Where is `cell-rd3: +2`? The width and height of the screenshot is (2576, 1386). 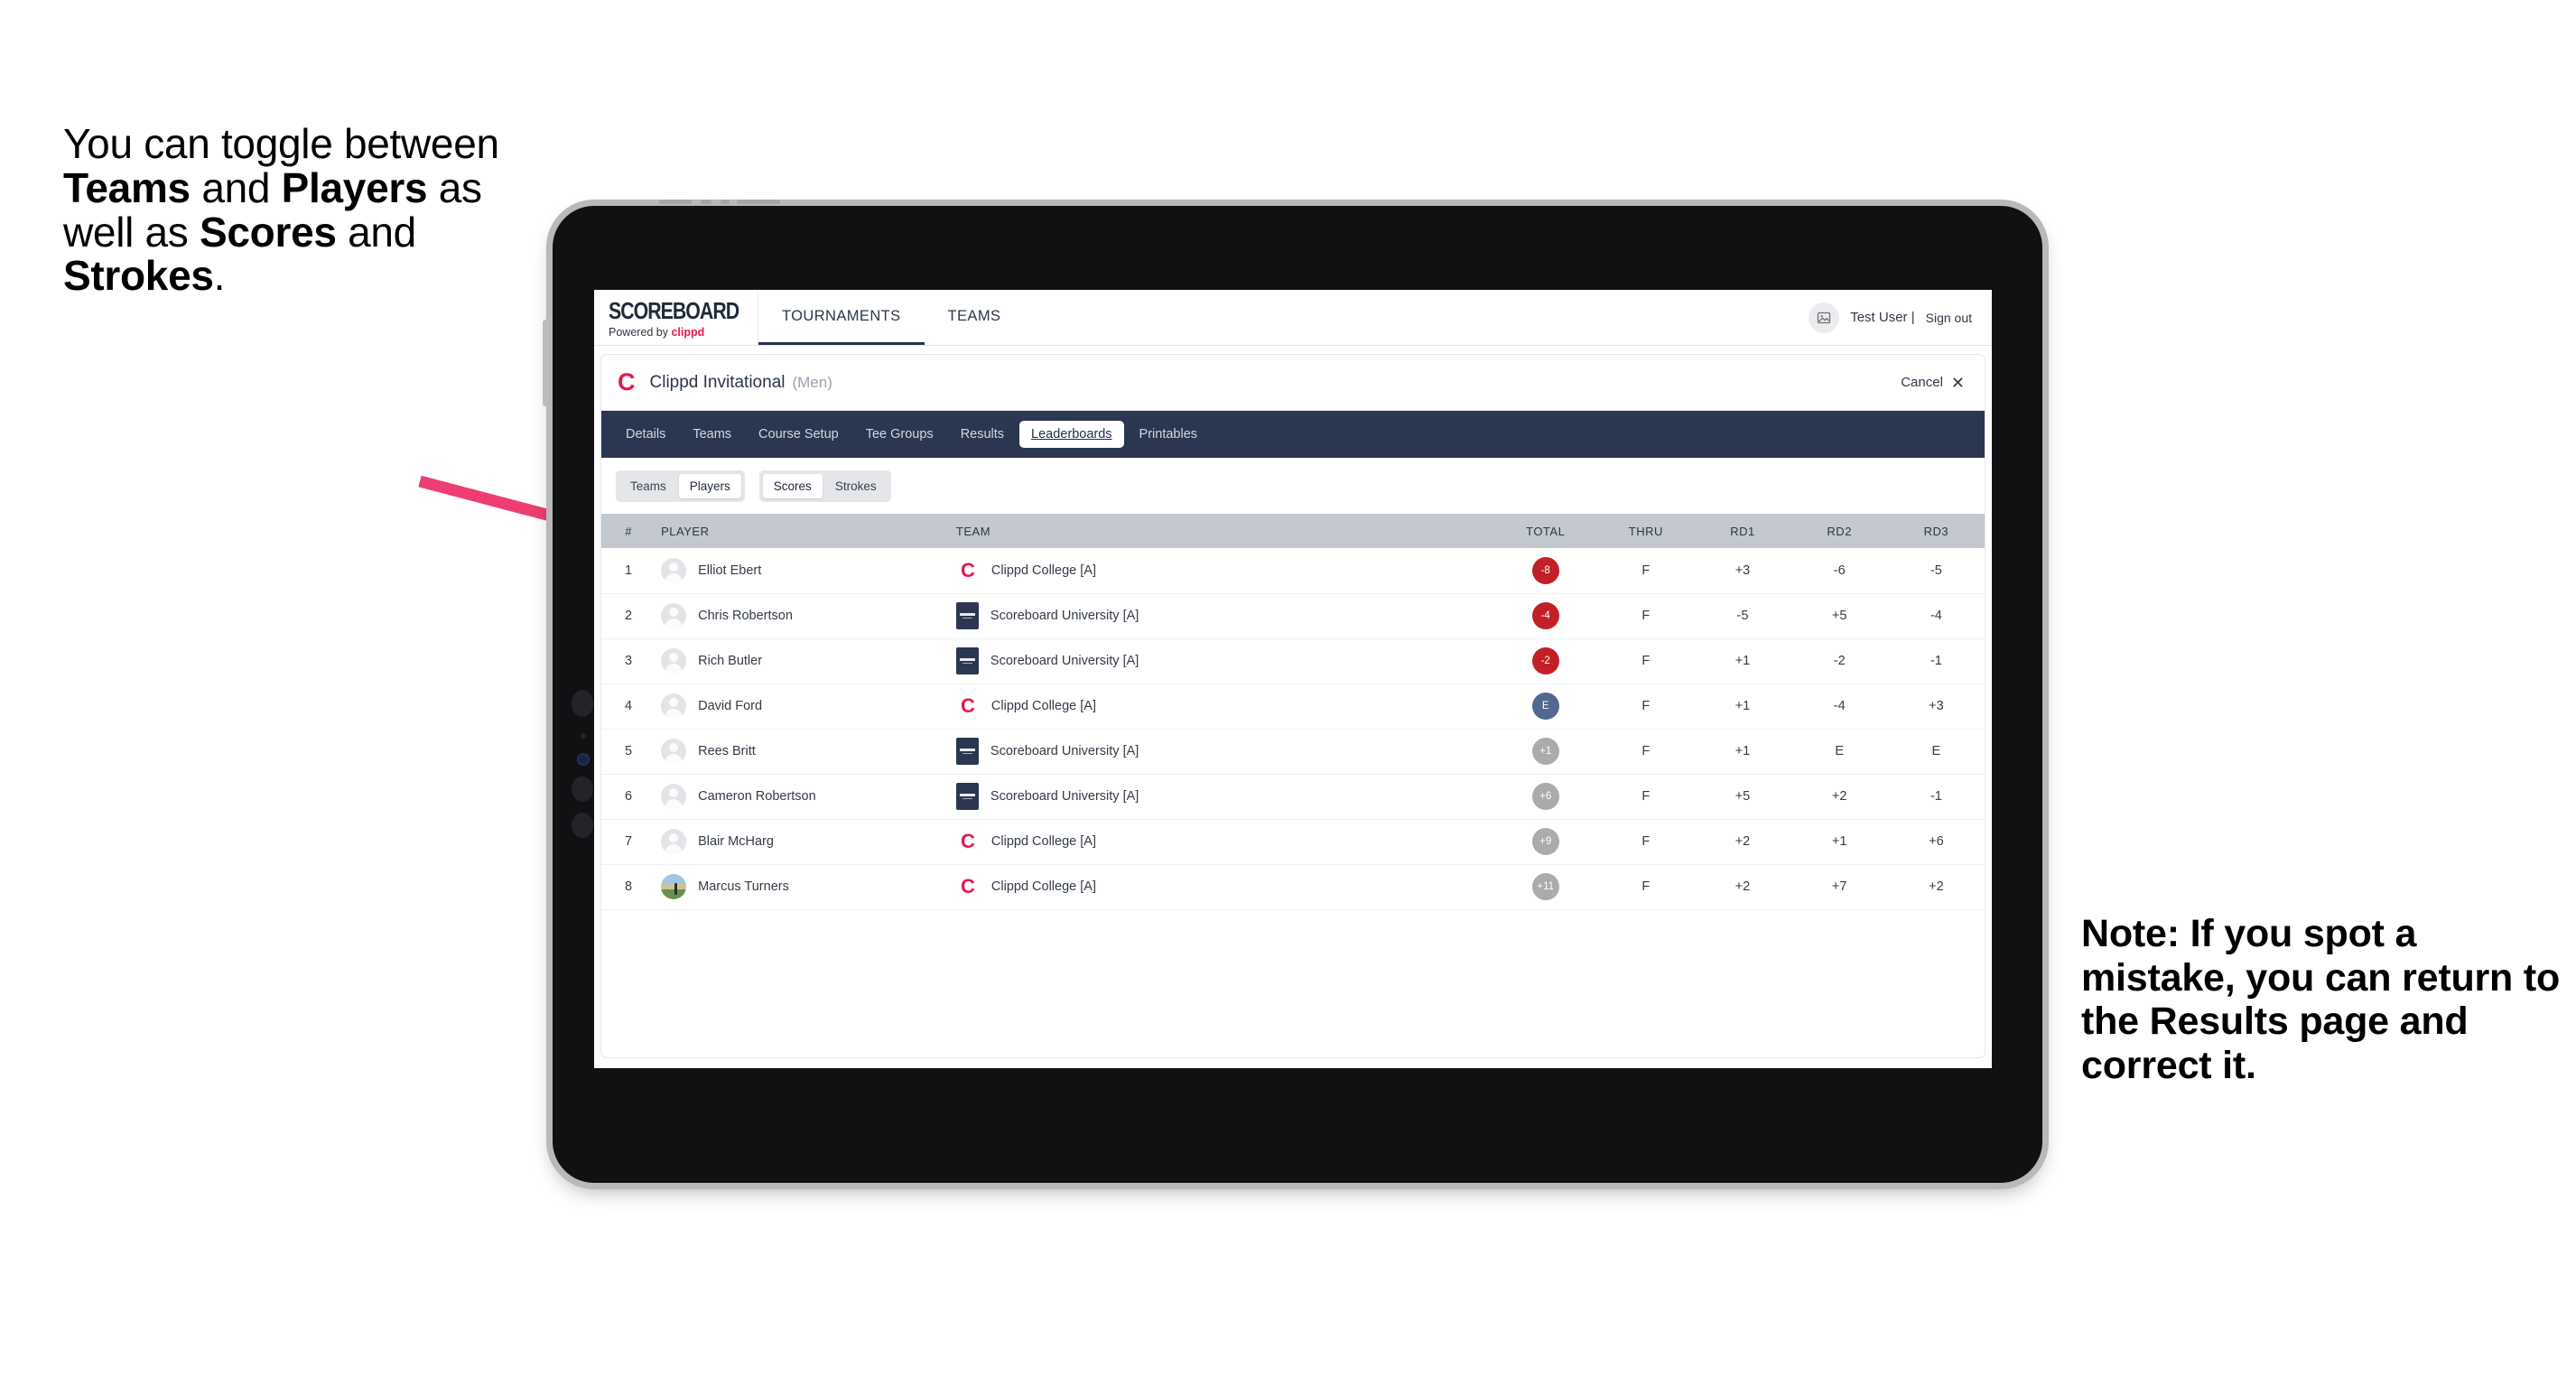 cell-rd3: +2 is located at coordinates (1936, 887).